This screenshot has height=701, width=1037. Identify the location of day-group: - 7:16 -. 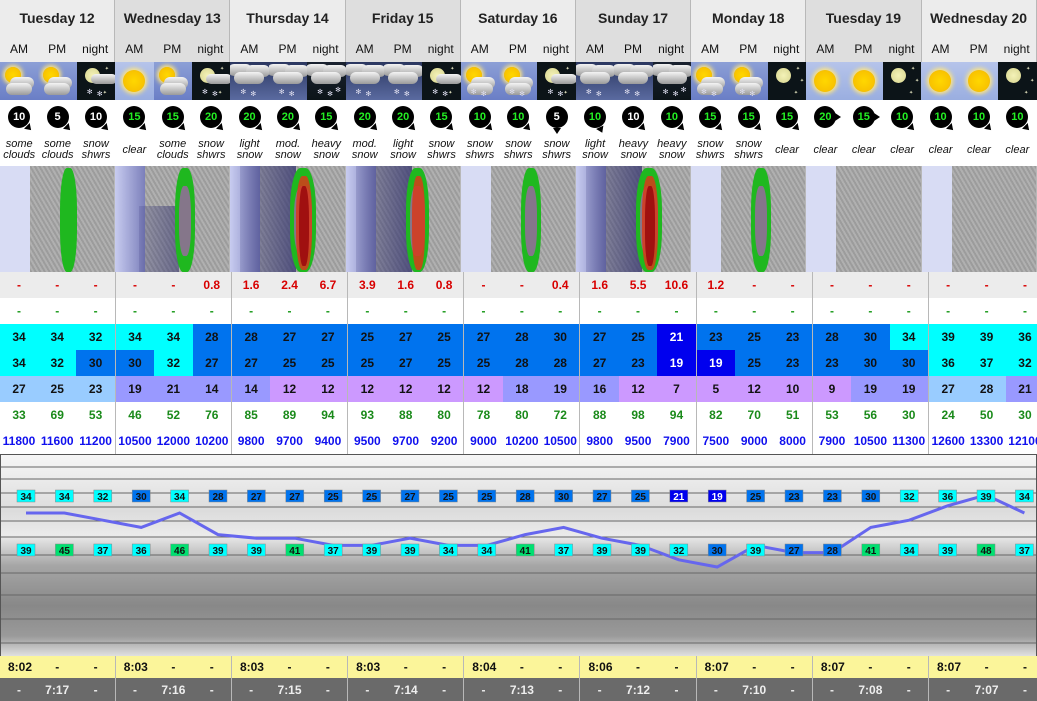
(174, 689).